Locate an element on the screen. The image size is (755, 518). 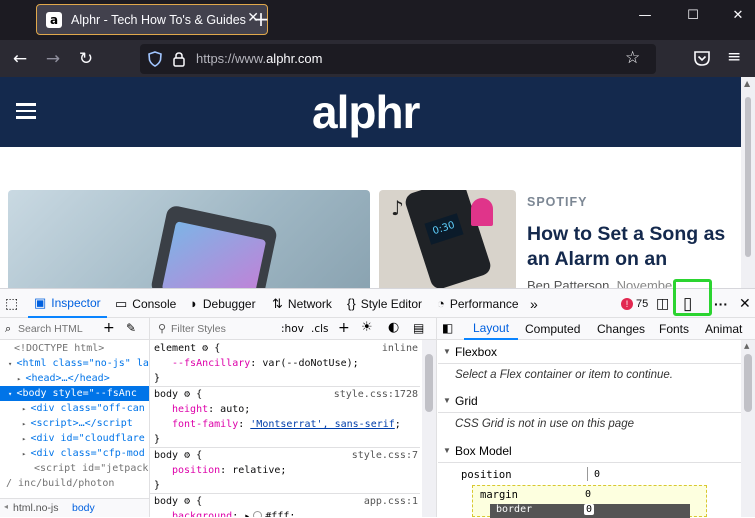
markup-line: ▾ <html class="no-js" la is located at coordinates (78, 363).